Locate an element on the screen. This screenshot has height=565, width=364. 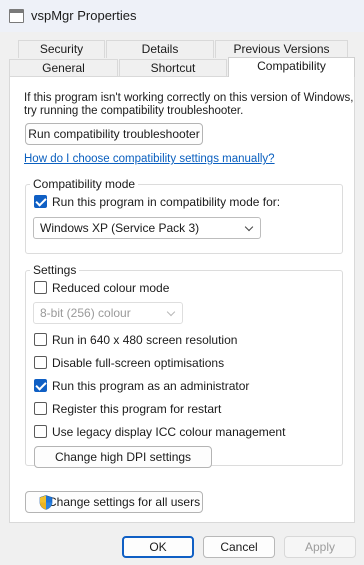
title-bar: vspMgr Properties is located at coordinates (182, 16).